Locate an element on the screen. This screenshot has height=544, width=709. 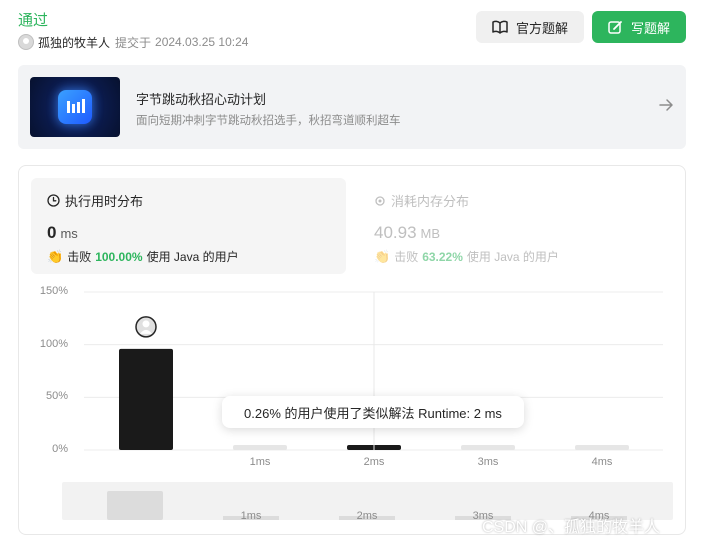
tab-runtime: 执行用时分布 0 ms 👏 击败 100.00% 使用 Java 的用户 is located at coordinates (188, 226).